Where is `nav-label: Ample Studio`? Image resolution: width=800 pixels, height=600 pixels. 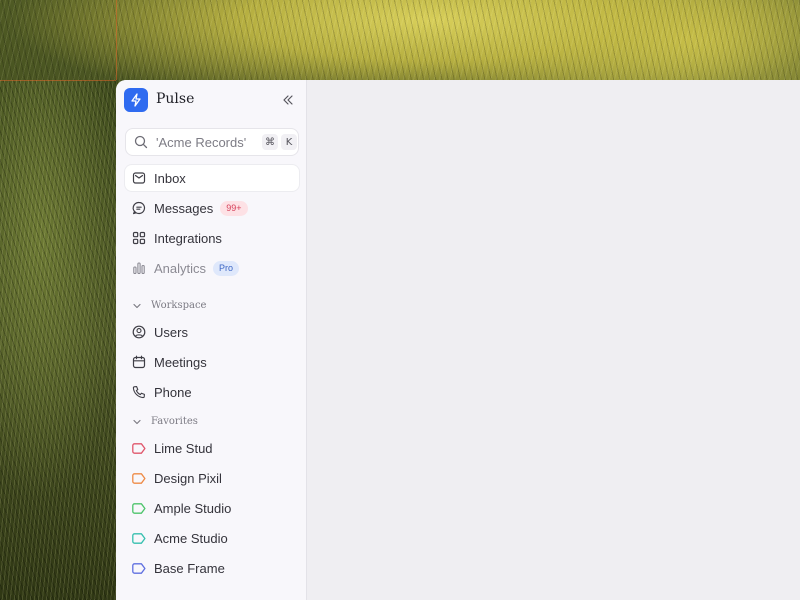 nav-label: Ample Studio is located at coordinates (193, 508).